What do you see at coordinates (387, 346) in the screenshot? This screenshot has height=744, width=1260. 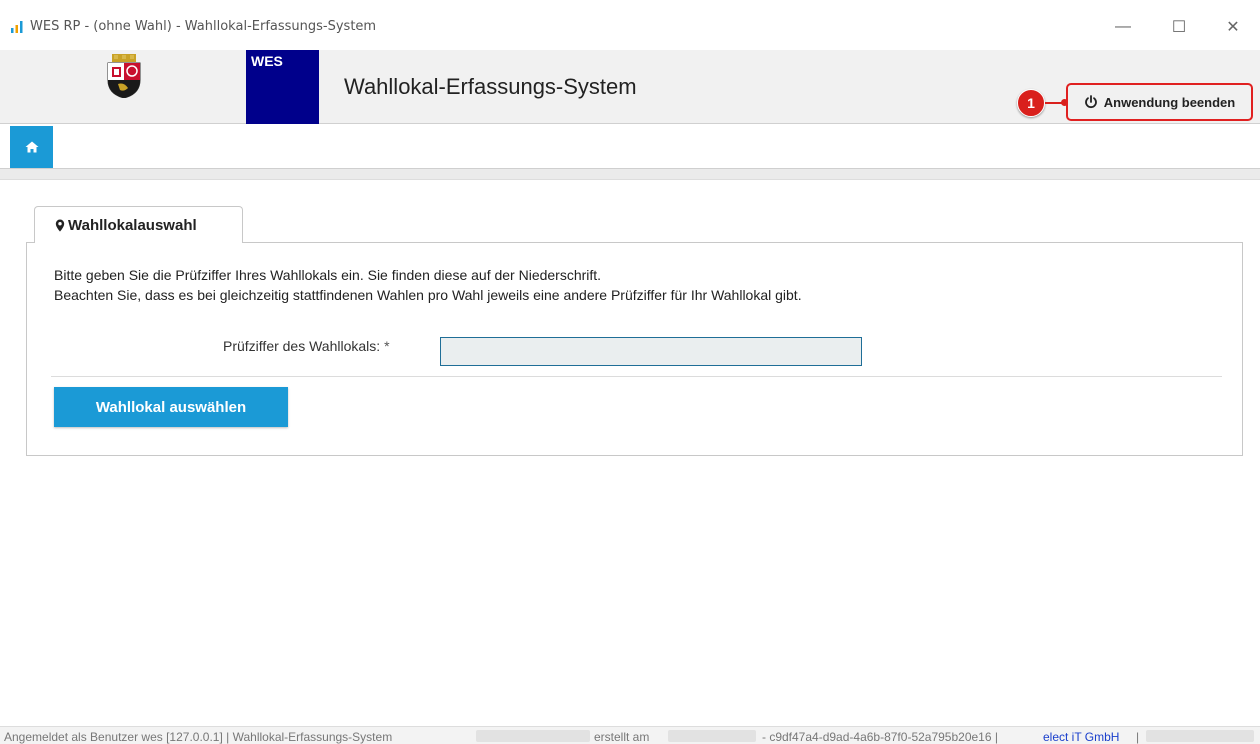 I see `required-marker: *` at bounding box center [387, 346].